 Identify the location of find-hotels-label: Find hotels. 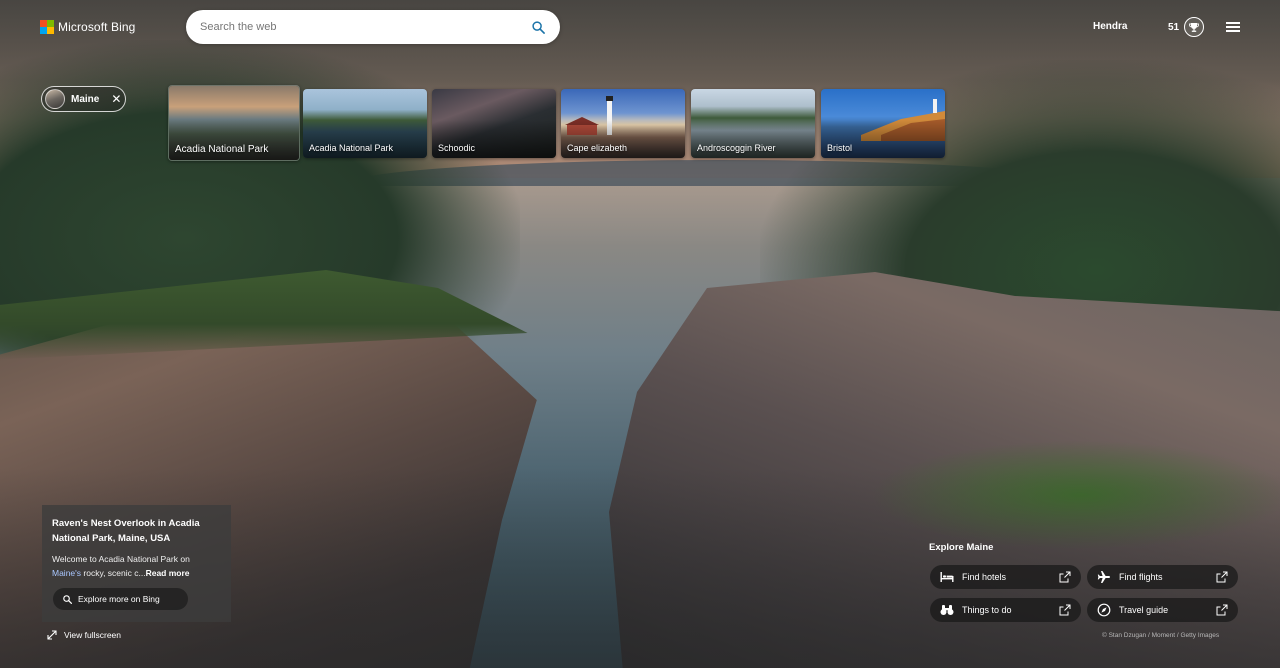
(984, 577).